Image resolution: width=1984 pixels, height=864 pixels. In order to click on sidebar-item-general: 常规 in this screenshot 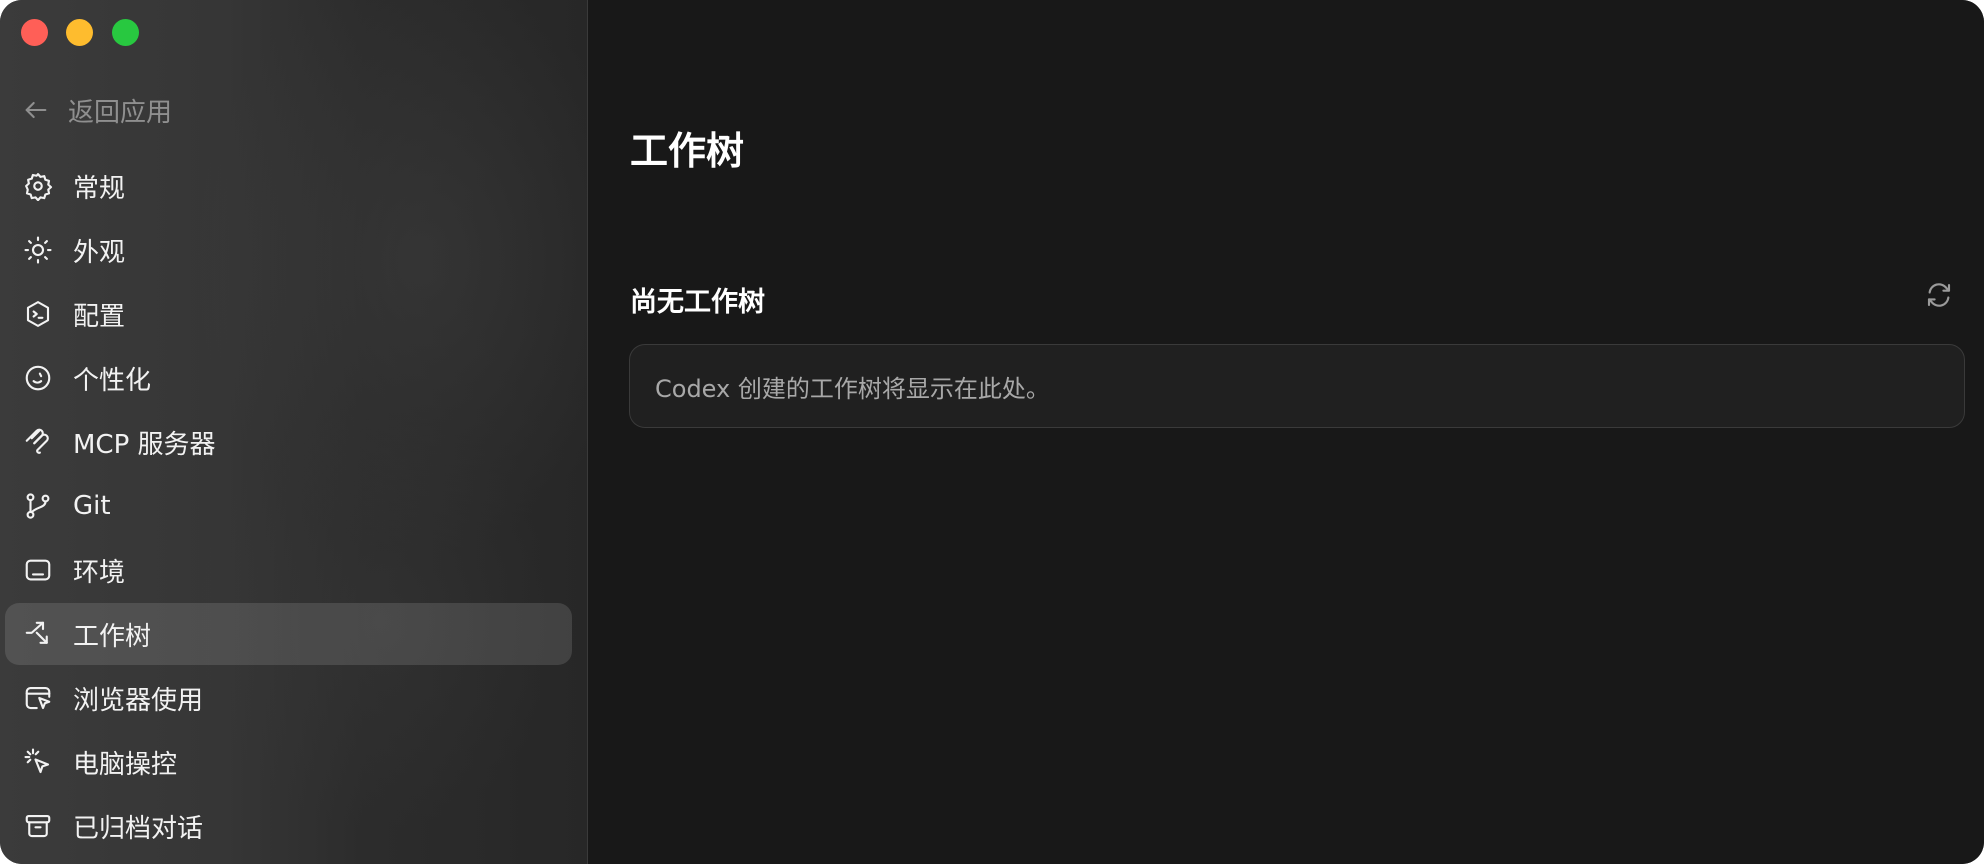, I will do `click(288, 186)`.